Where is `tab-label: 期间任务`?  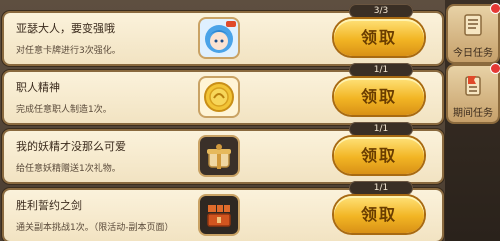 tab-label: 期间任务 is located at coordinates (473, 113).